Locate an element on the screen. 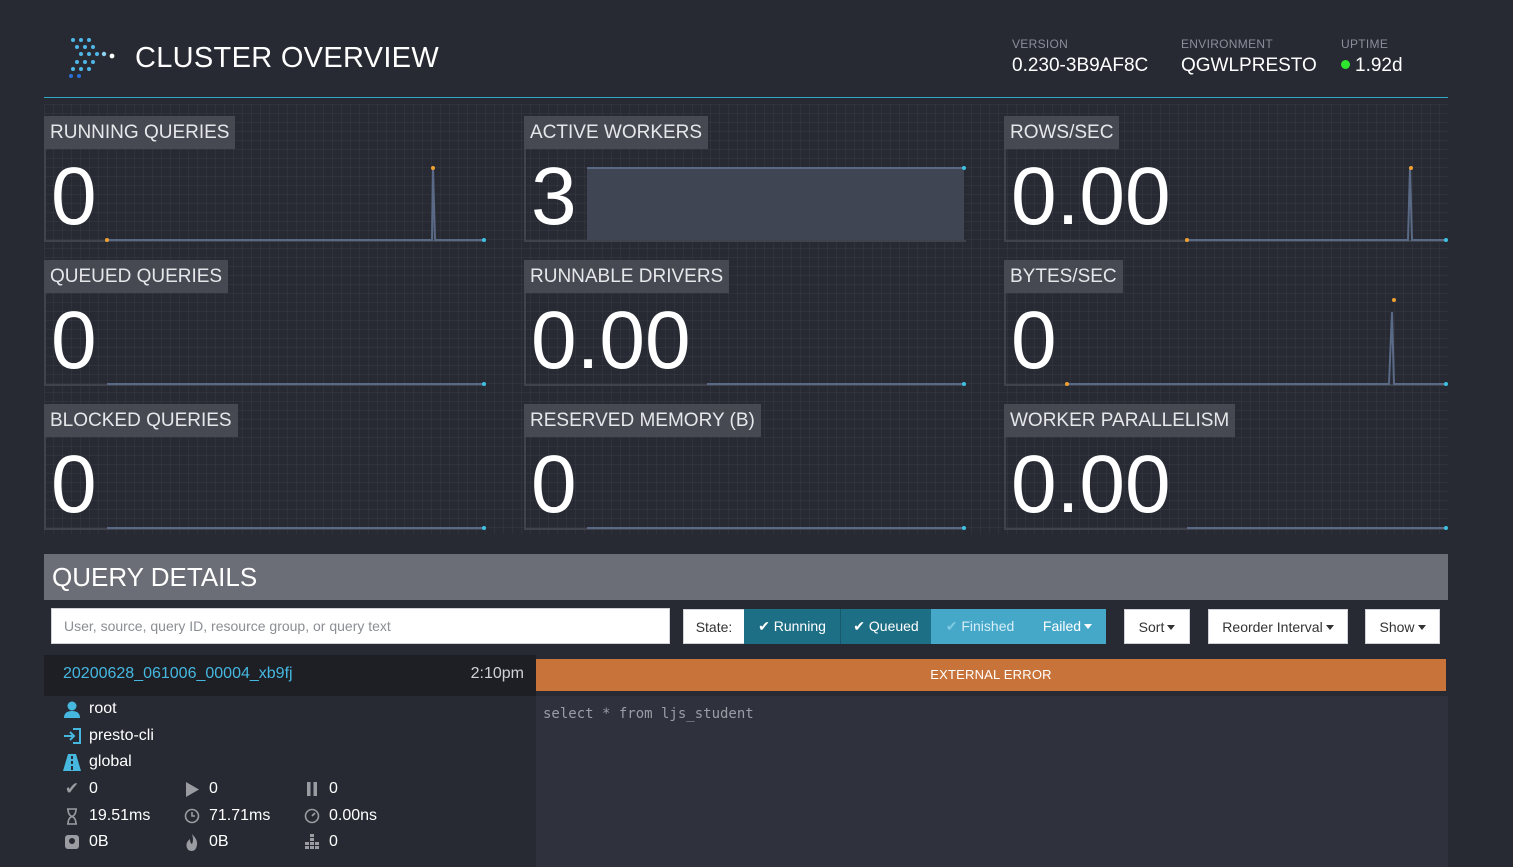 This screenshot has height=867, width=1513. state-queued-button: ✔ Queued is located at coordinates (885, 626).